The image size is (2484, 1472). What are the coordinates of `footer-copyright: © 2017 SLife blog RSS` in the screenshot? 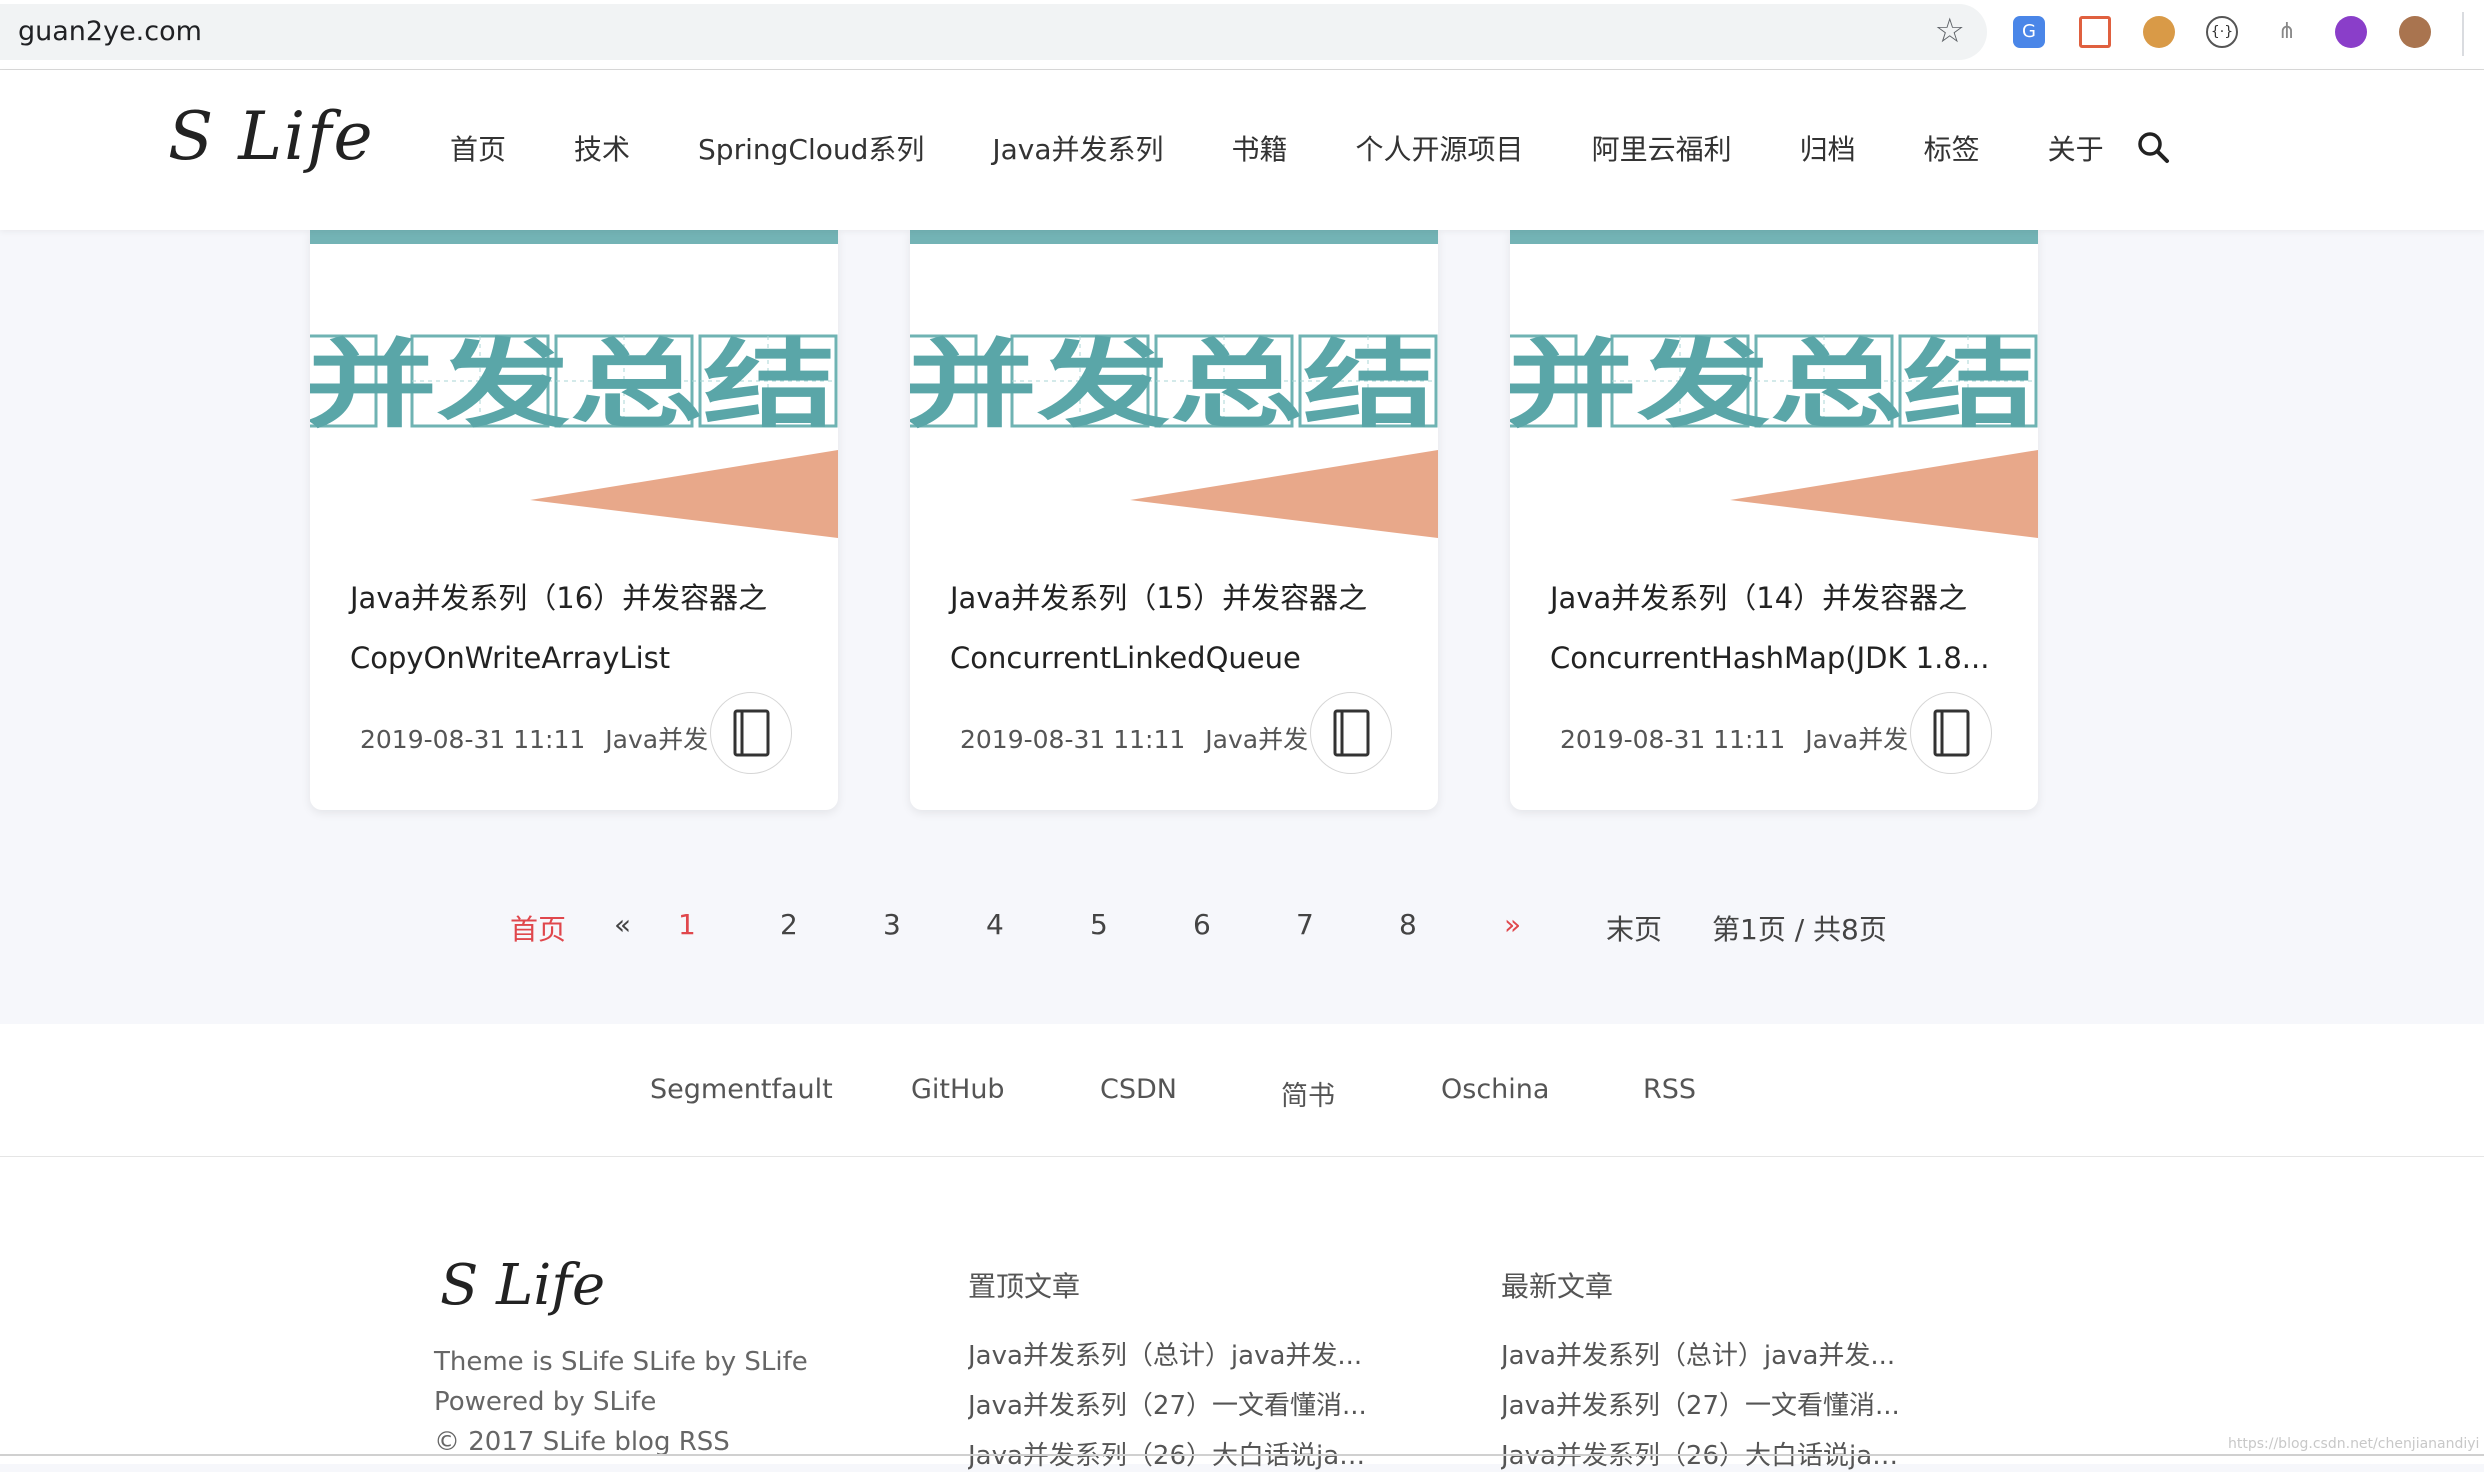 It's located at (582, 1442).